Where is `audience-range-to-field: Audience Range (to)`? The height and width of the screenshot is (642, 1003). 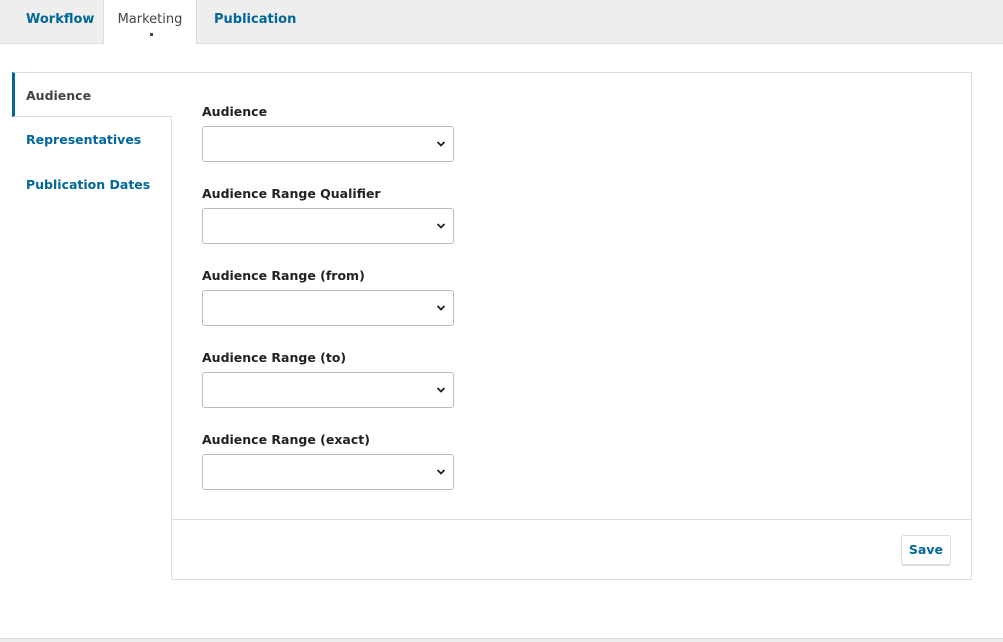 audience-range-to-field: Audience Range (to) is located at coordinates (328, 379).